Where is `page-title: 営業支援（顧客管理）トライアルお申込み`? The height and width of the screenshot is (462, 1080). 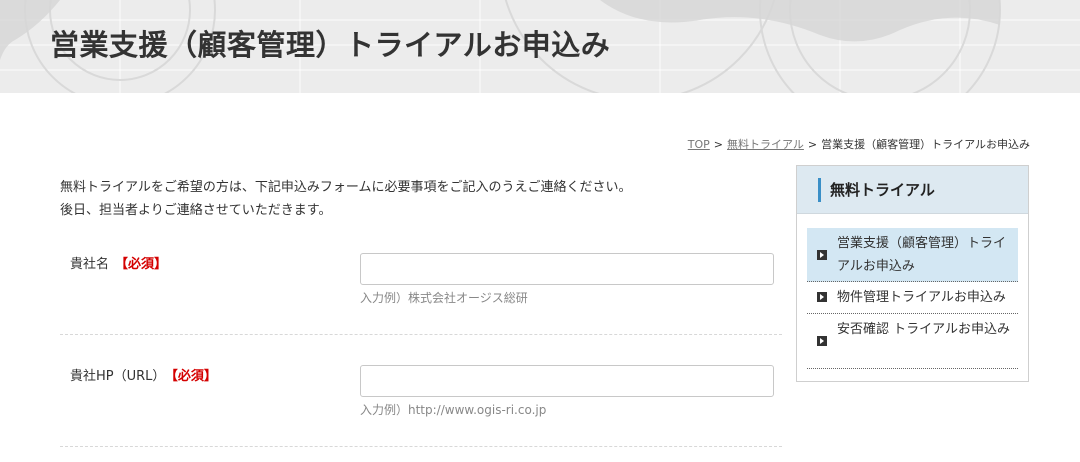 page-title: 営業支援（顧客管理）トライアルお申込み is located at coordinates (330, 45).